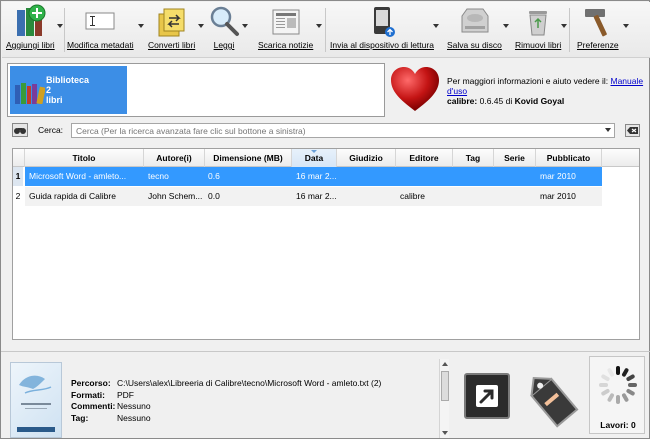 The height and width of the screenshot is (439, 650). Describe the element at coordinates (626, 26) in the screenshot. I see `preferences-dropdown-arrow` at that location.